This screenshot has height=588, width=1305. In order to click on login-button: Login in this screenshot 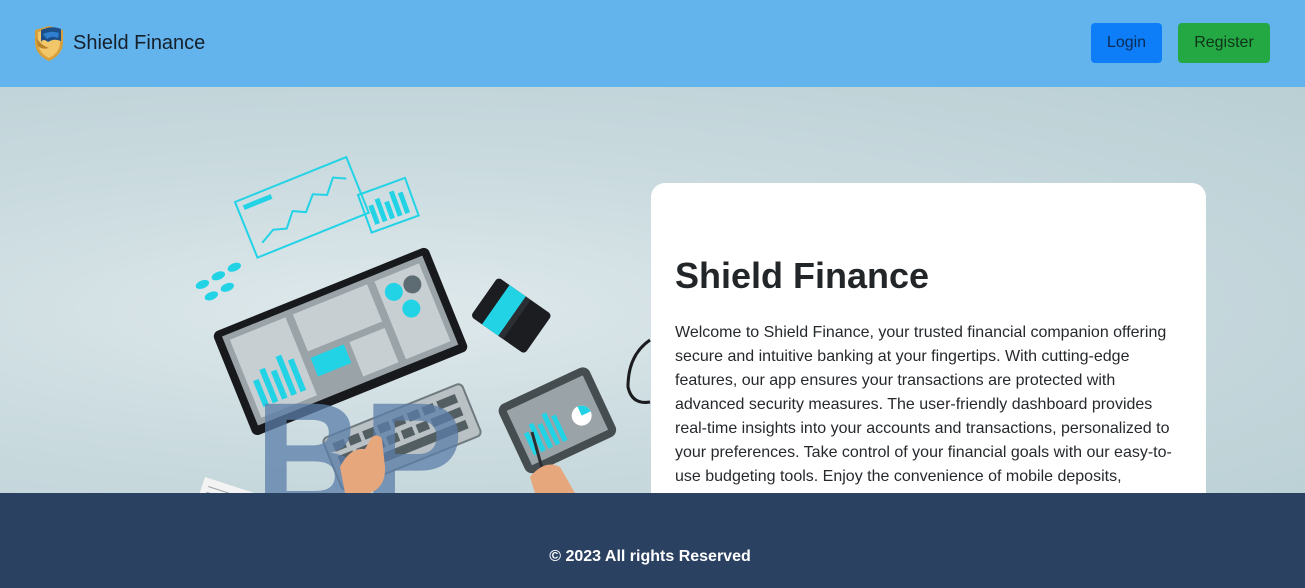, I will do `click(1126, 43)`.